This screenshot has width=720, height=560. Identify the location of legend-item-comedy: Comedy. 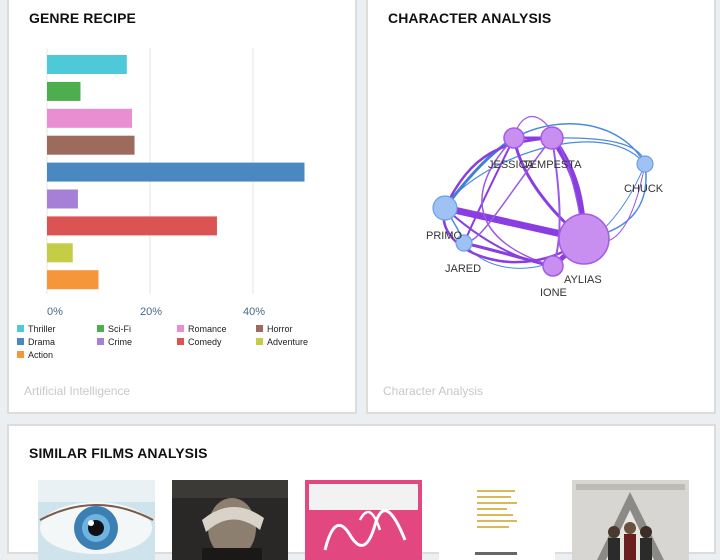
(199, 342).